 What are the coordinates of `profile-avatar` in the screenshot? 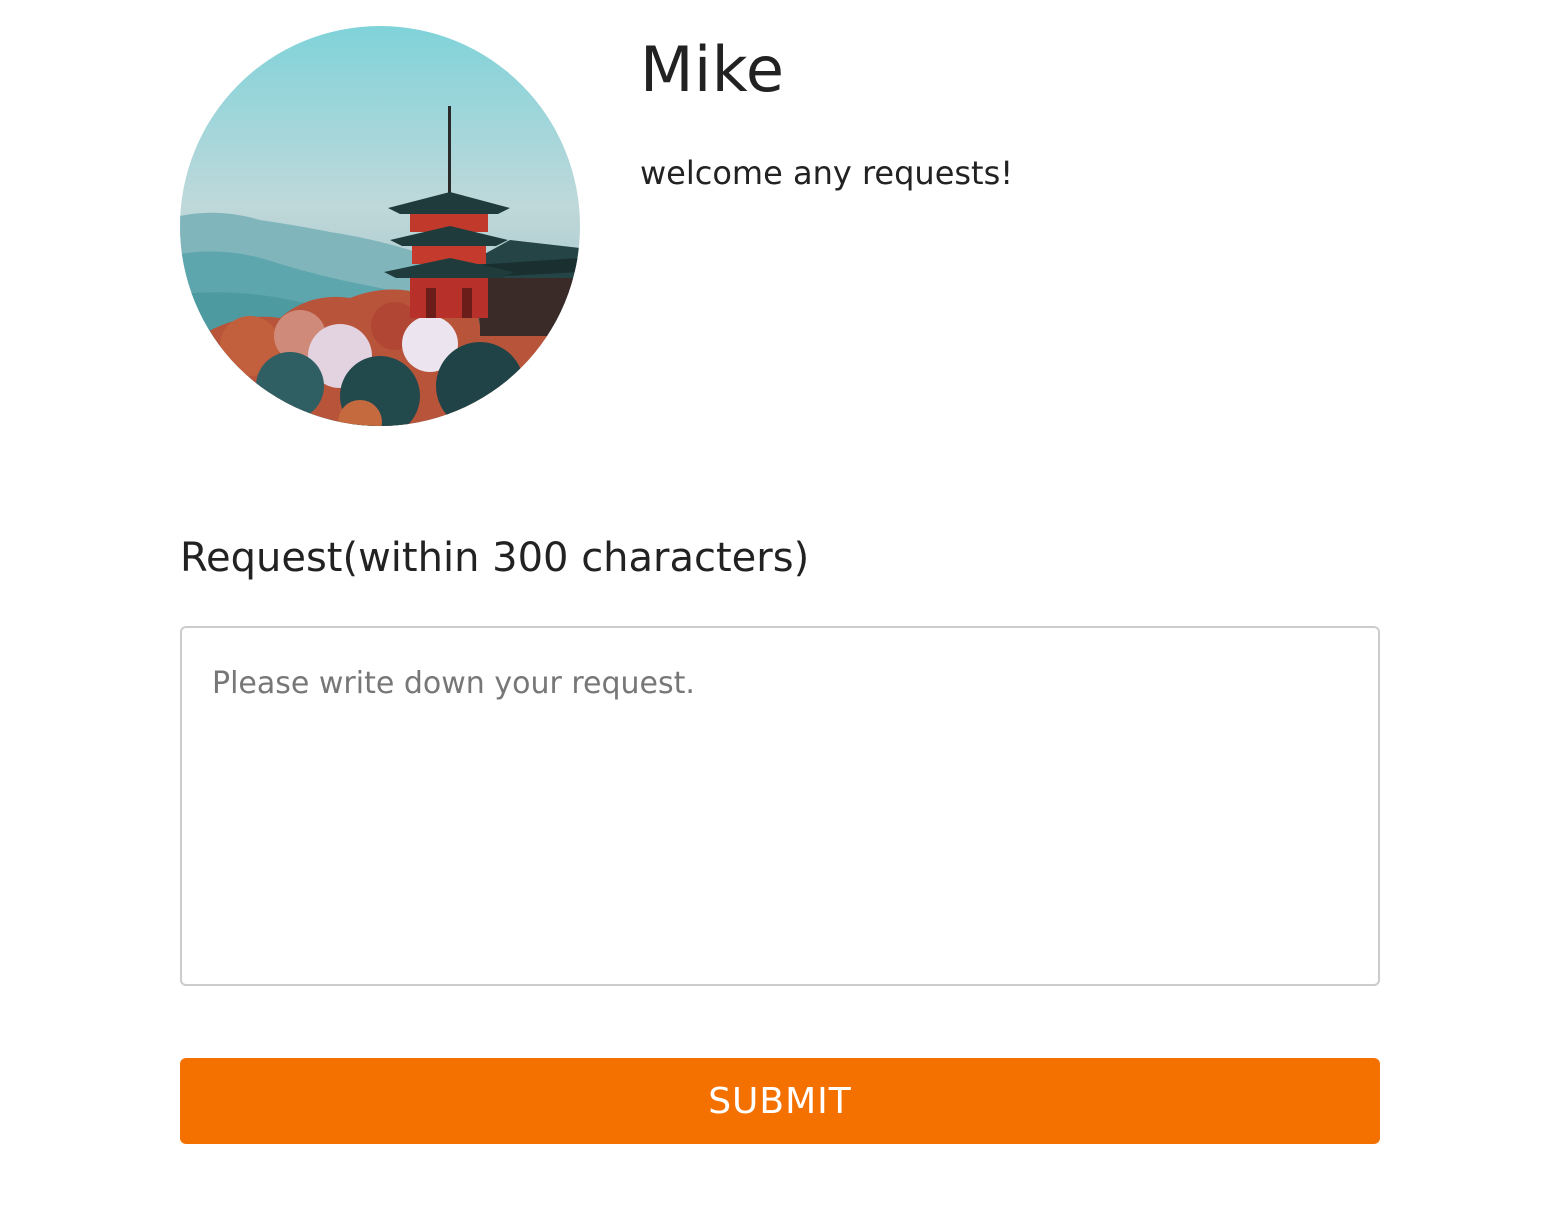 It's located at (380, 226).